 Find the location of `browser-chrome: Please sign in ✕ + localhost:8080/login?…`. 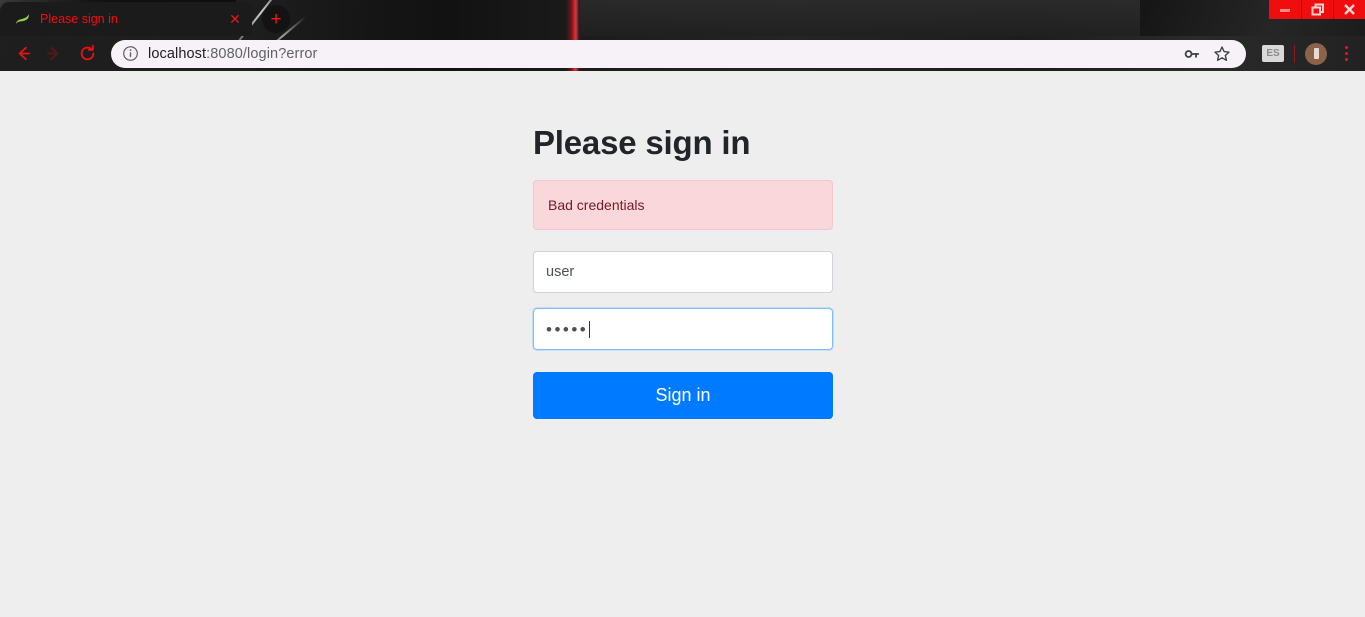

browser-chrome: Please sign in ✕ + localhost:8080/login?… is located at coordinates (682, 35).